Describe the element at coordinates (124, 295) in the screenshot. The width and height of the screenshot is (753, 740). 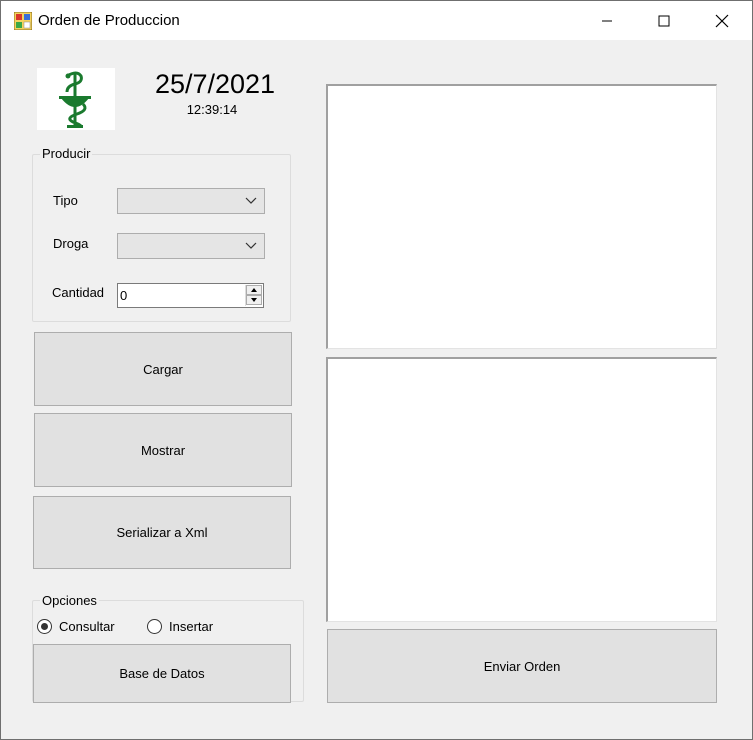
I see `cantidad-value: 0` at that location.